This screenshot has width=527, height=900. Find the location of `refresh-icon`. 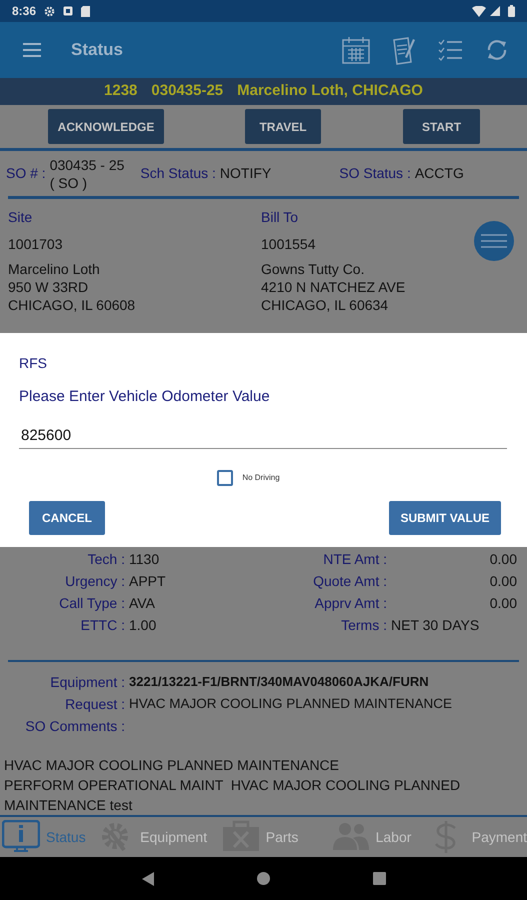

refresh-icon is located at coordinates (497, 50).